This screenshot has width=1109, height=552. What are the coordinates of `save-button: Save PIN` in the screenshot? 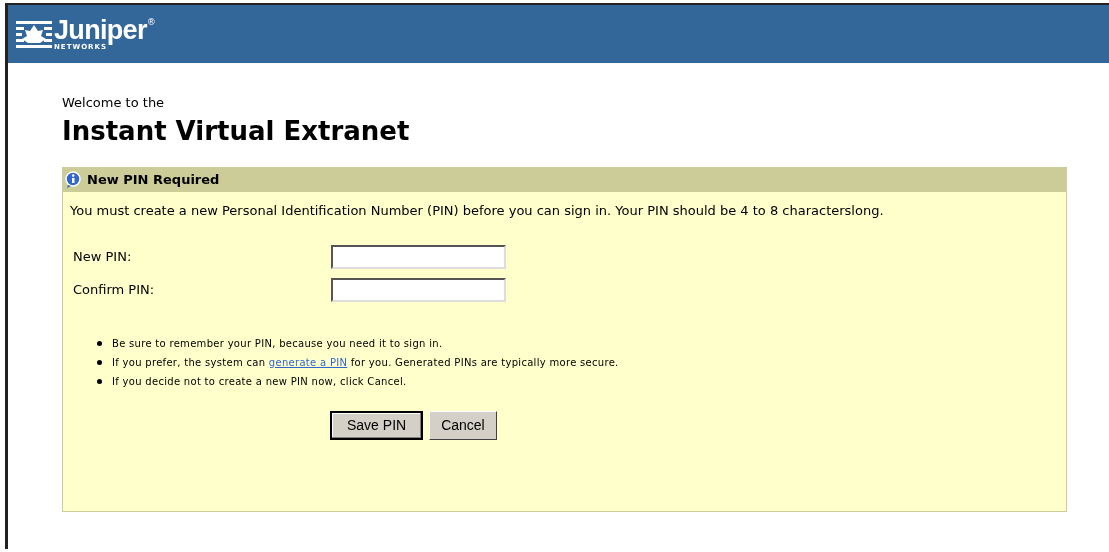 It's located at (377, 425).